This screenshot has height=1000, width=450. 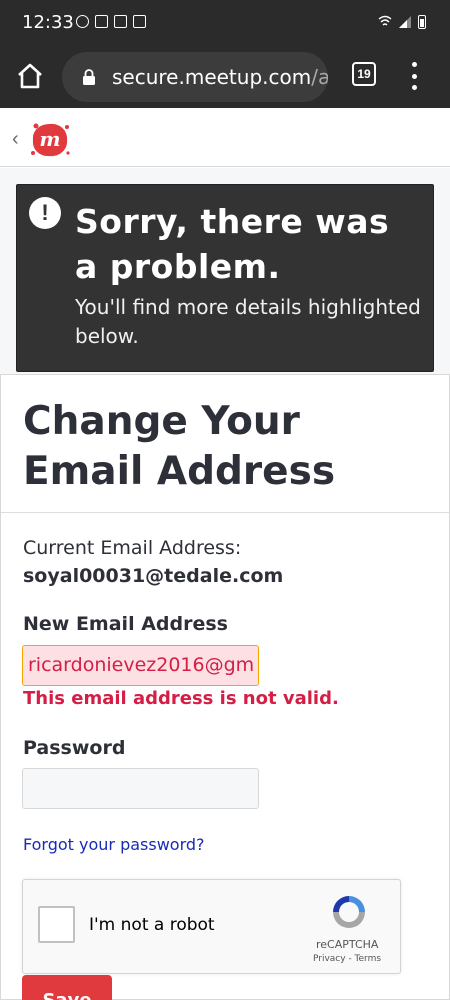 I want to click on notification-icons, so click(x=111, y=21).